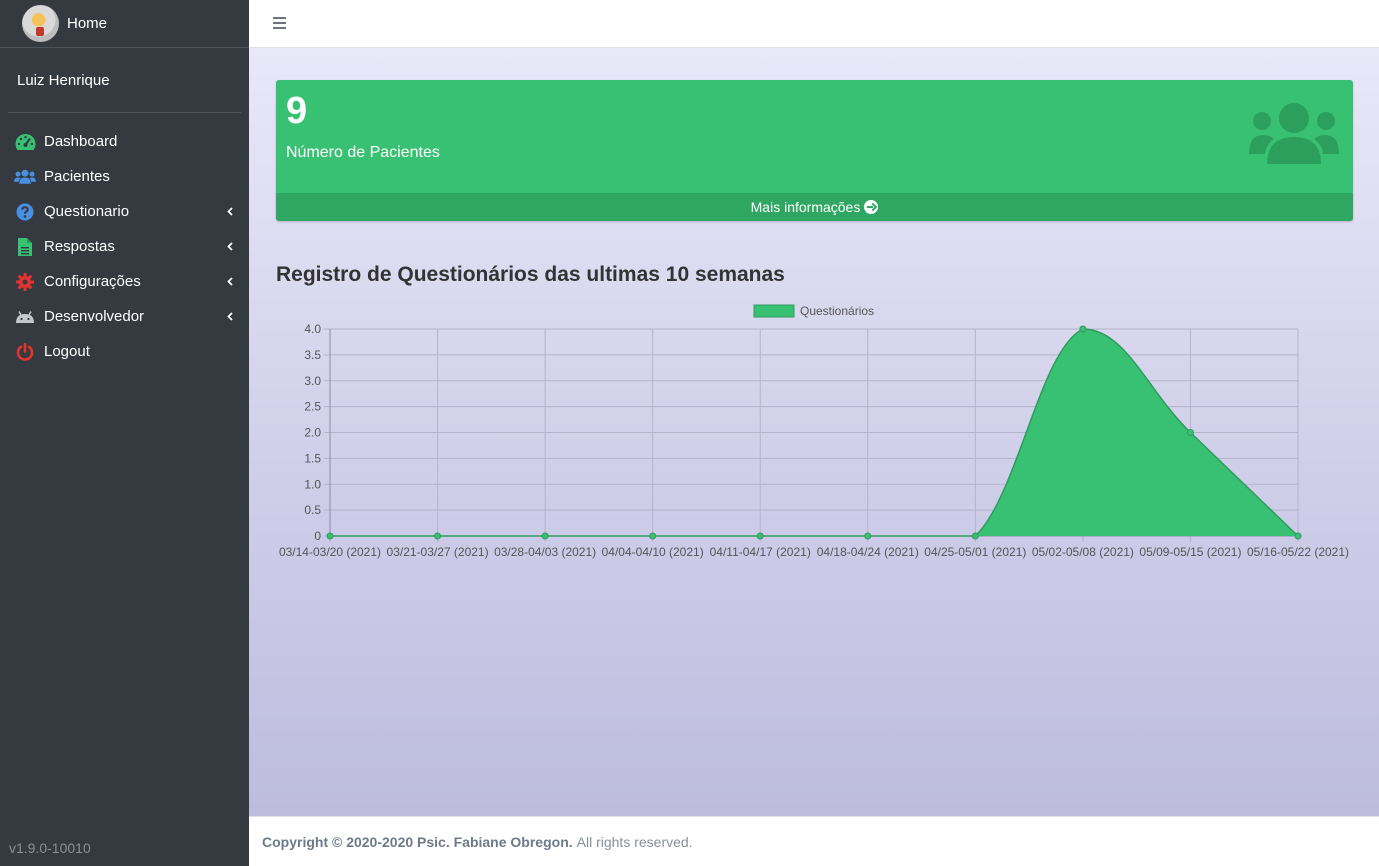 The width and height of the screenshot is (1379, 866). I want to click on sidebar-item-dashboard: Dashboard, so click(124, 141).